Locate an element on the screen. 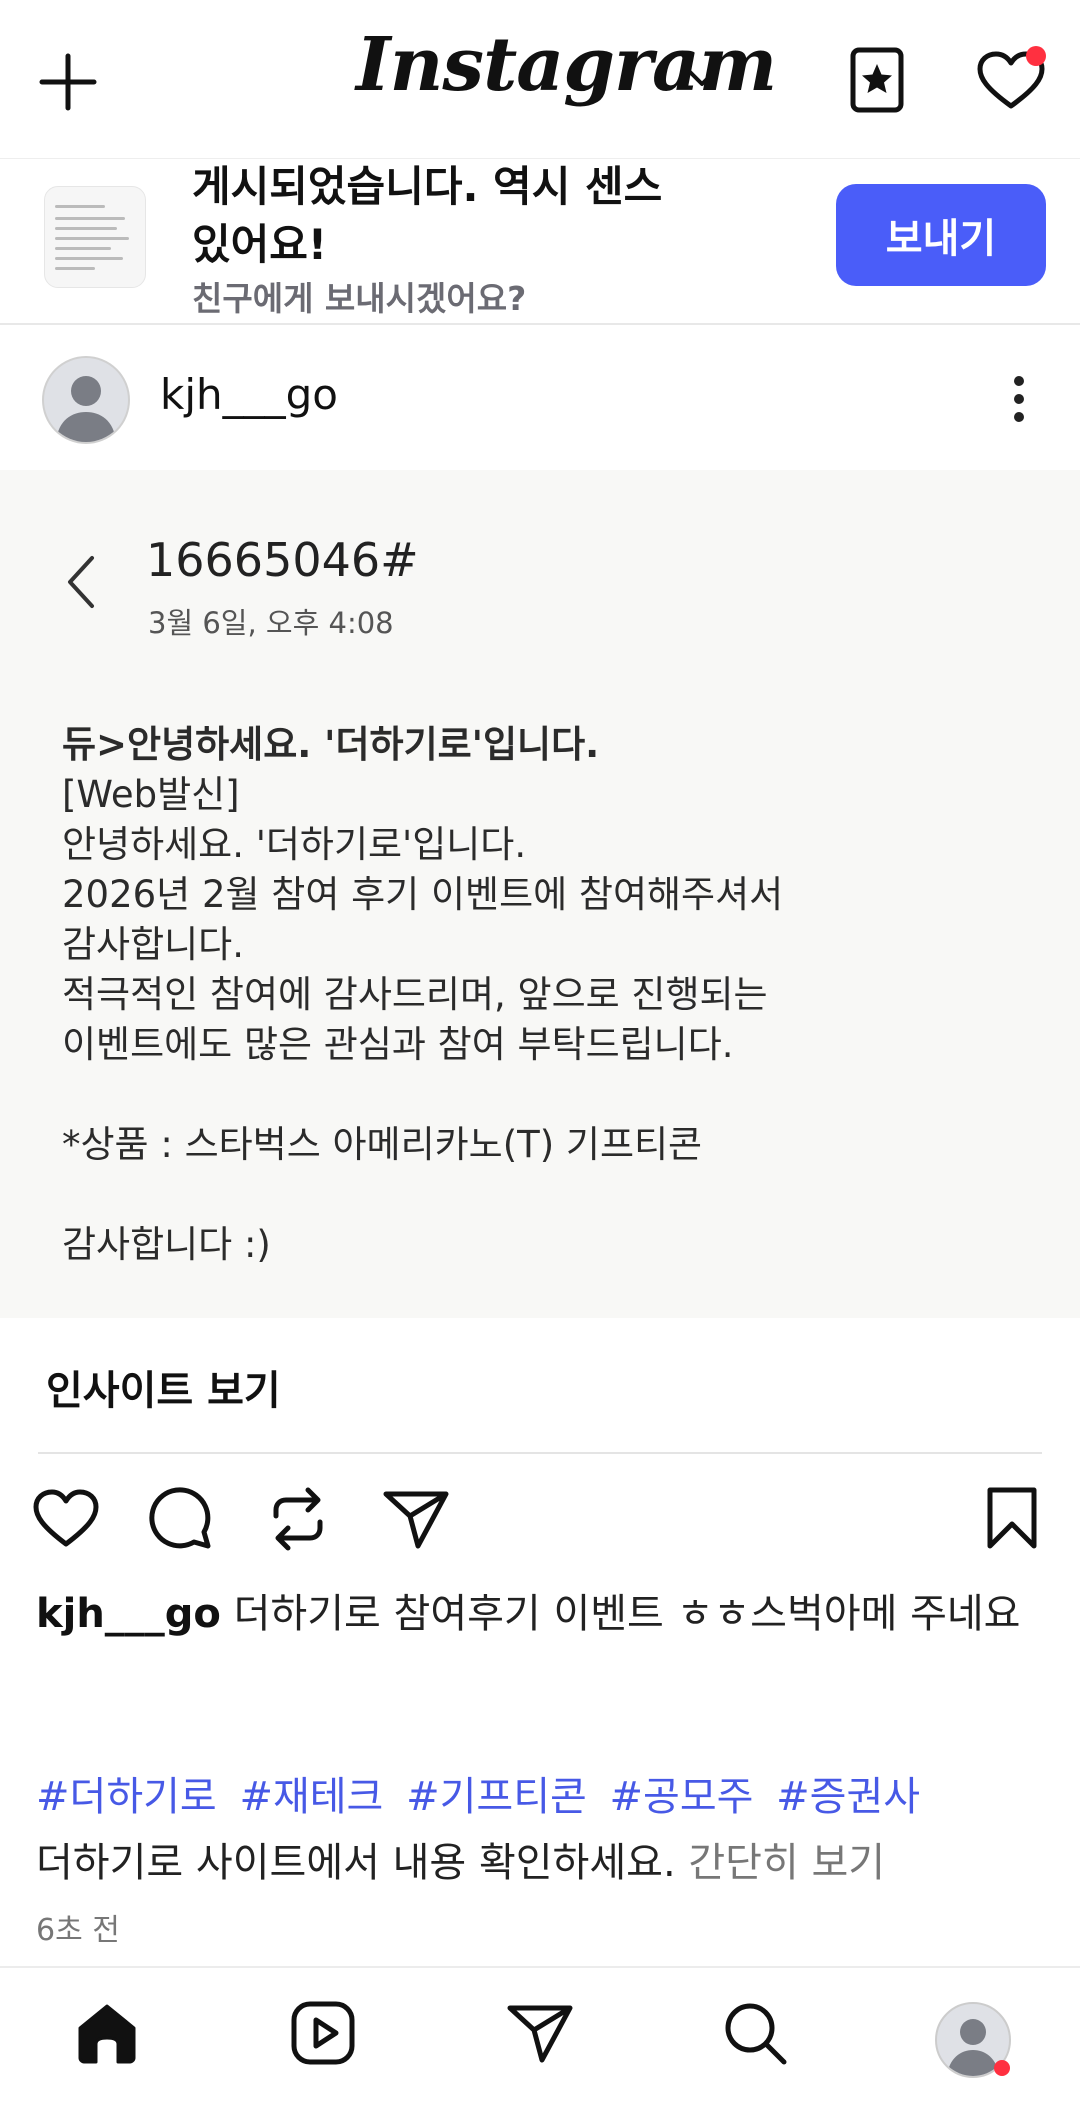 The height and width of the screenshot is (2102, 1080). caption-text: 더하기로 참여후기 이벤트 ㅎㅎ스벅아메 주네요 is located at coordinates (620, 1614).